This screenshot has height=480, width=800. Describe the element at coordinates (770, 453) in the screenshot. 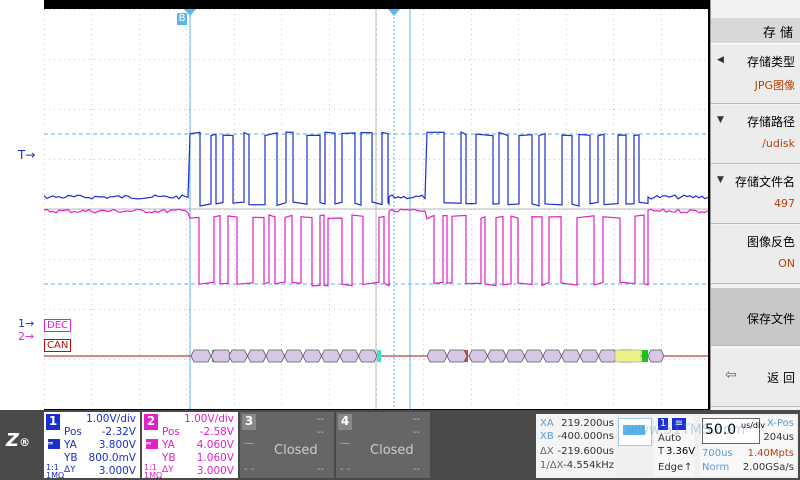

I see `memory-points: 1.40Mpts` at that location.